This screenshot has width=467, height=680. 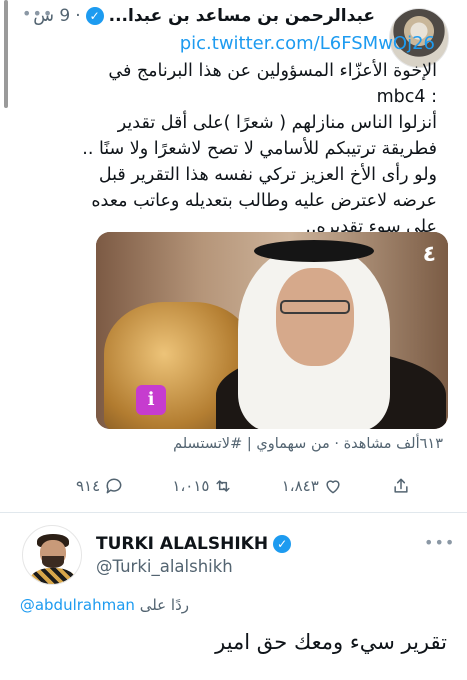 I want to click on channel-watermark: ℹ, so click(x=151, y=400).